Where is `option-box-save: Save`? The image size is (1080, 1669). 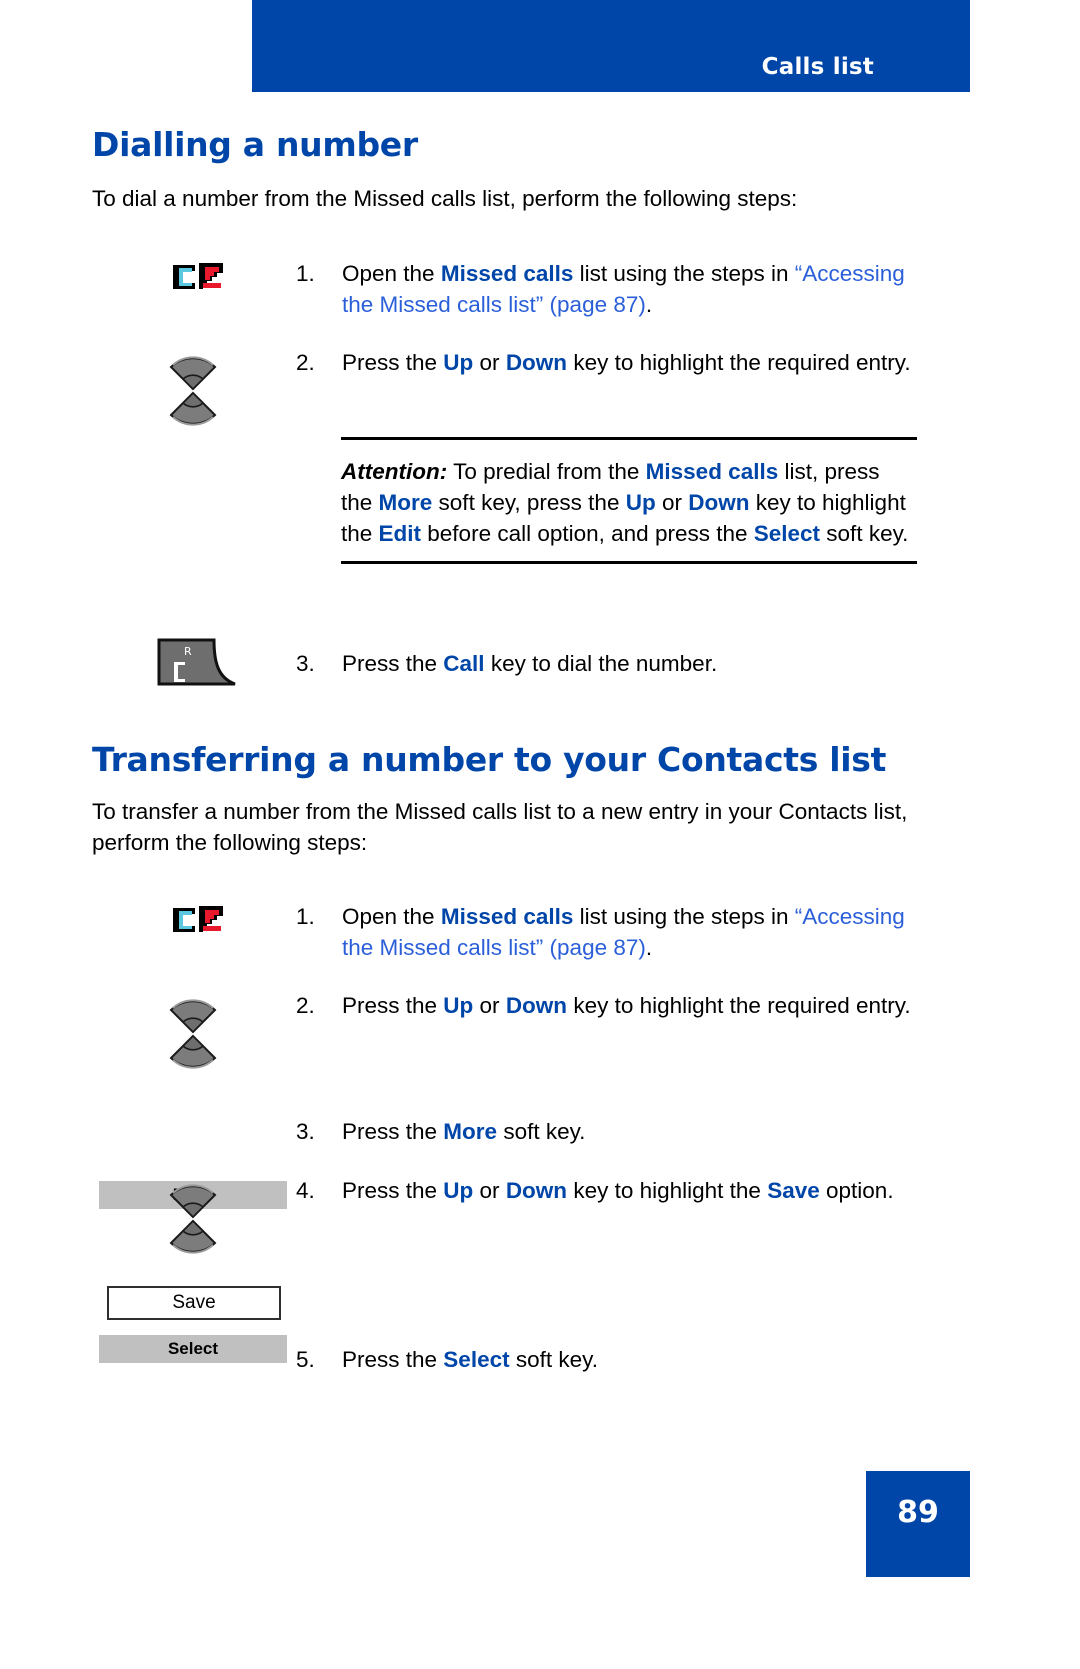 option-box-save: Save is located at coordinates (194, 1303).